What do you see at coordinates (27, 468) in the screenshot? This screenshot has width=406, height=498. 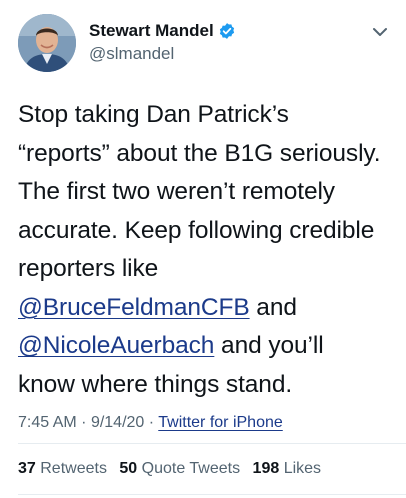 I see `retweets-count: 37` at bounding box center [27, 468].